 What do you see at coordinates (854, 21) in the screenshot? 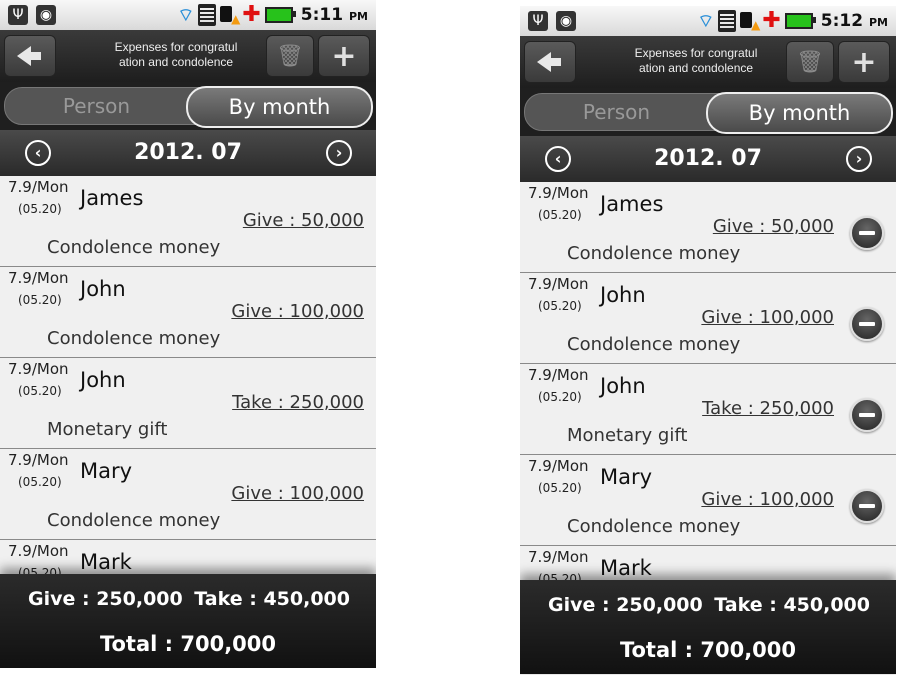
I see `status-clock: 5:12 PM` at bounding box center [854, 21].